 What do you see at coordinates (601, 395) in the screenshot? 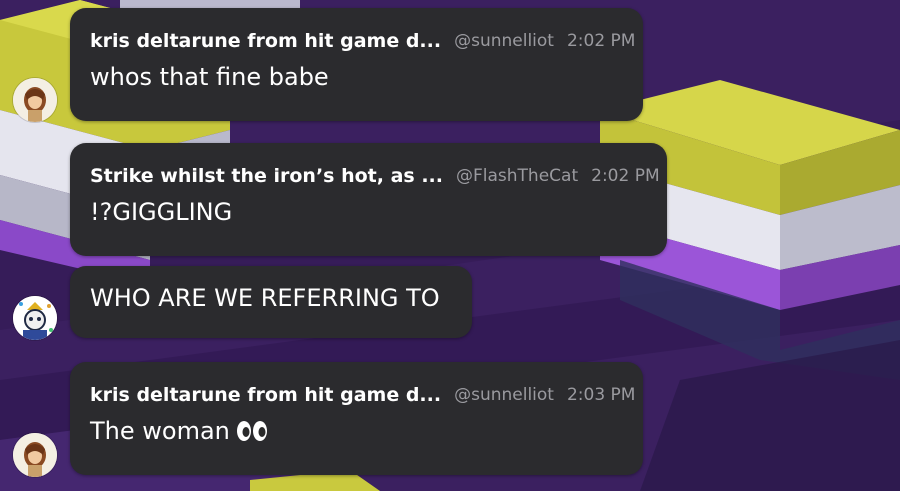
I see `message-timestamp: 2:03 PM` at bounding box center [601, 395].